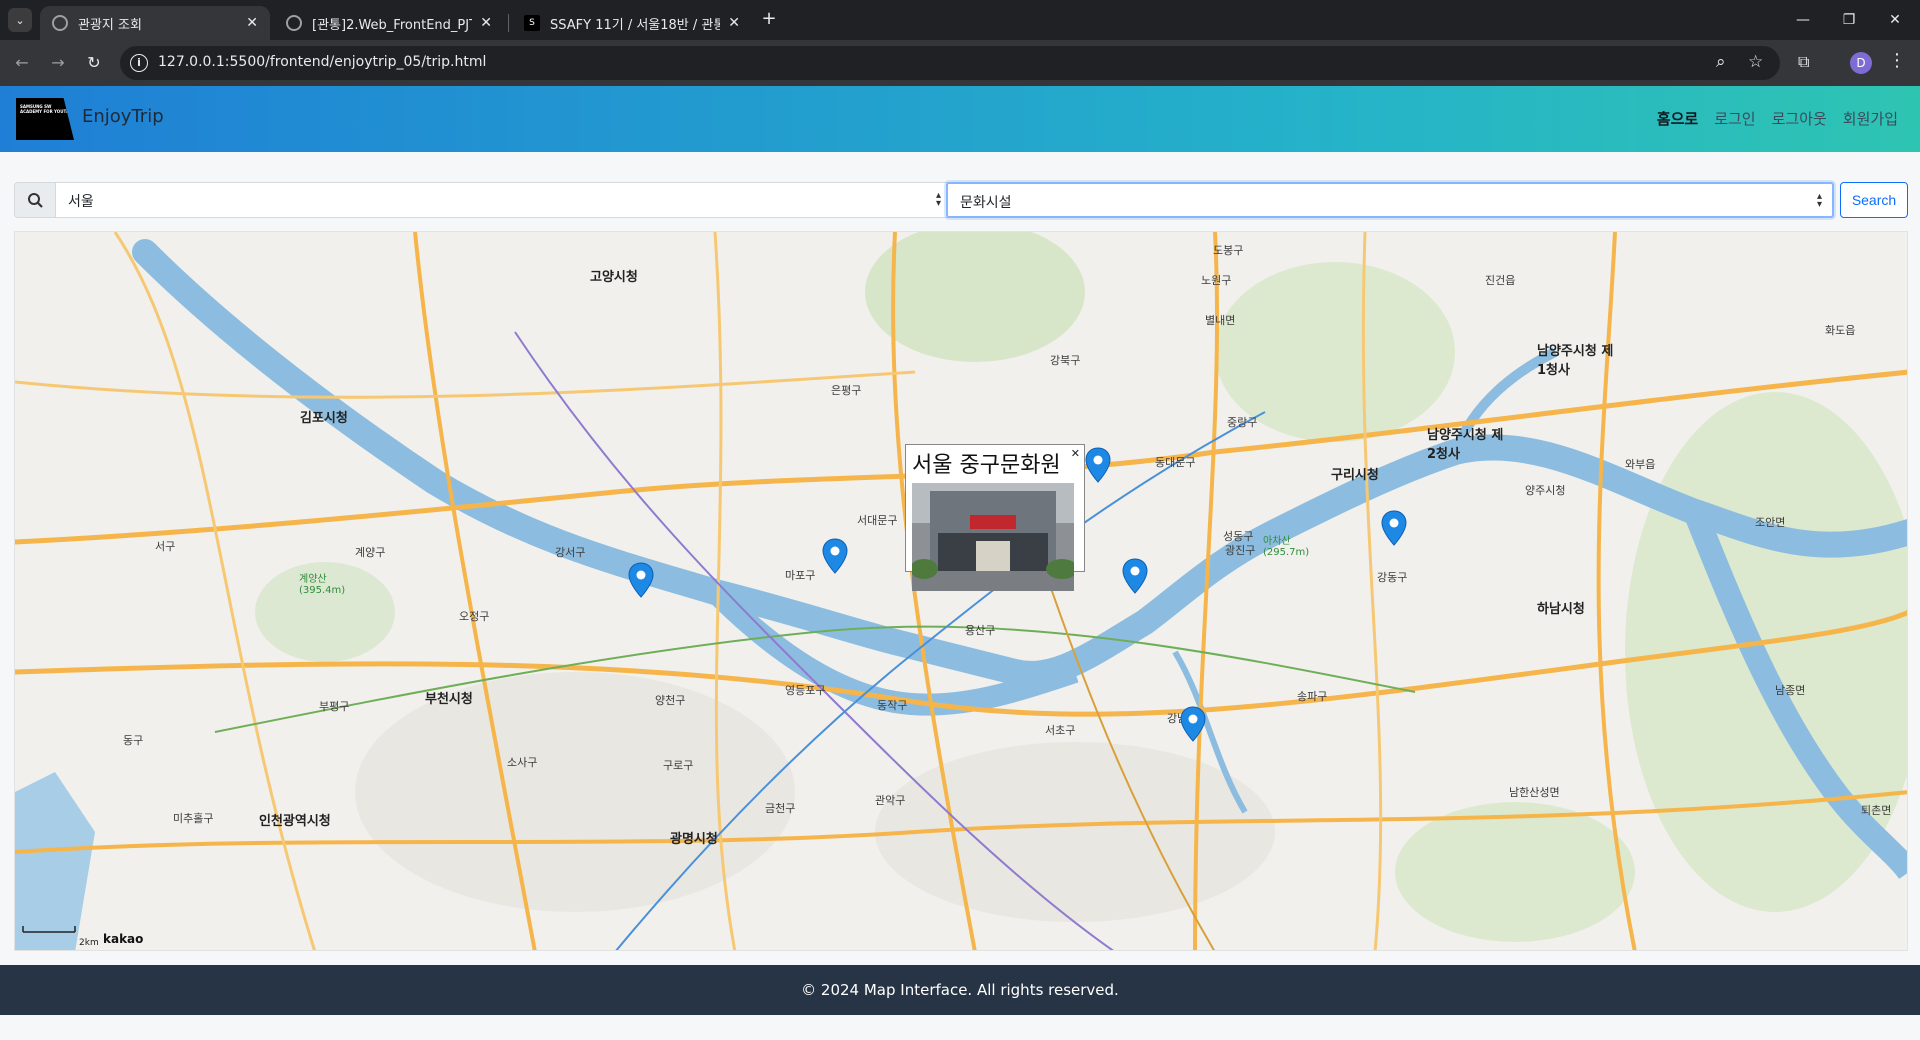 This screenshot has width=1920, height=1040. Describe the element at coordinates (370, 552) in the screenshot. I see `map-label: 계양구` at that location.